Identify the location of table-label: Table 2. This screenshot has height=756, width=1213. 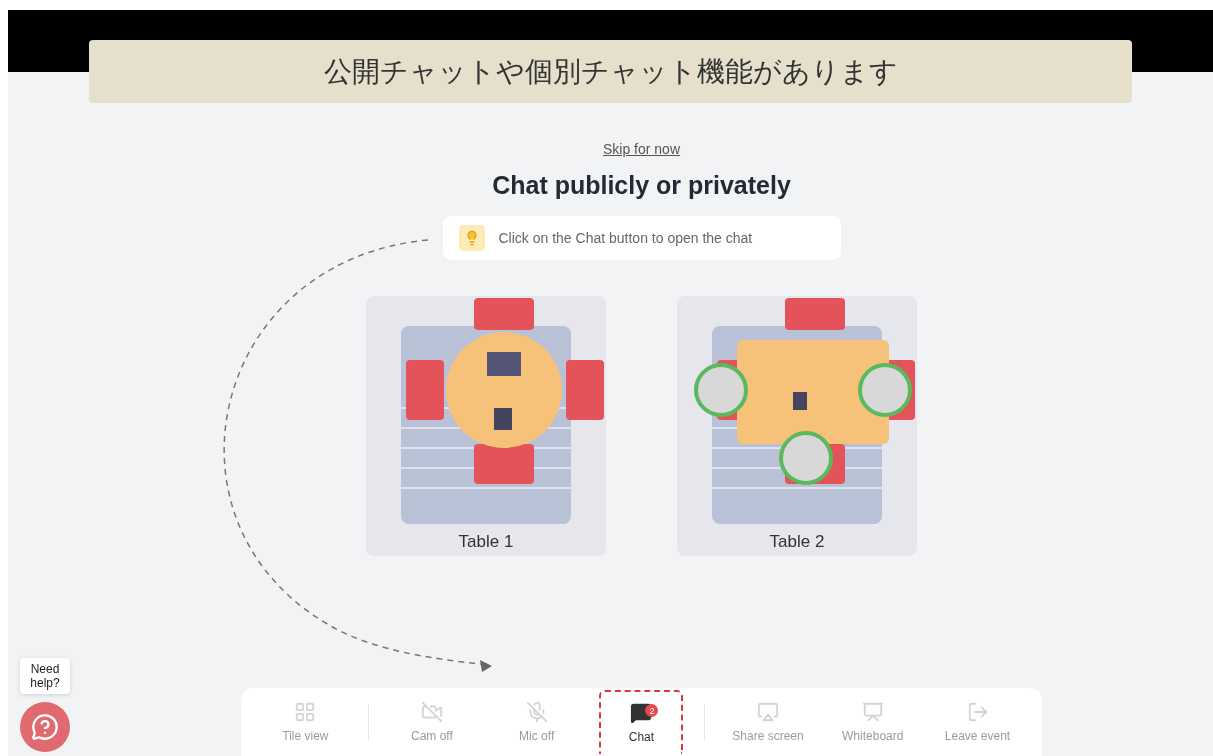
(797, 542).